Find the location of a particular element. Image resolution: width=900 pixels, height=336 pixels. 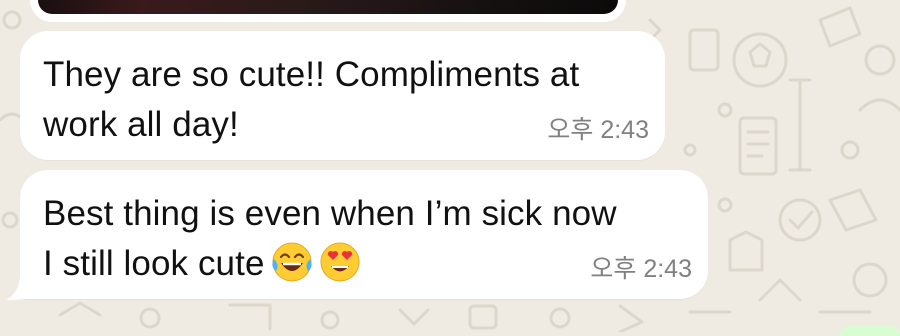

image-message-bottom-edge is located at coordinates (328, 11).